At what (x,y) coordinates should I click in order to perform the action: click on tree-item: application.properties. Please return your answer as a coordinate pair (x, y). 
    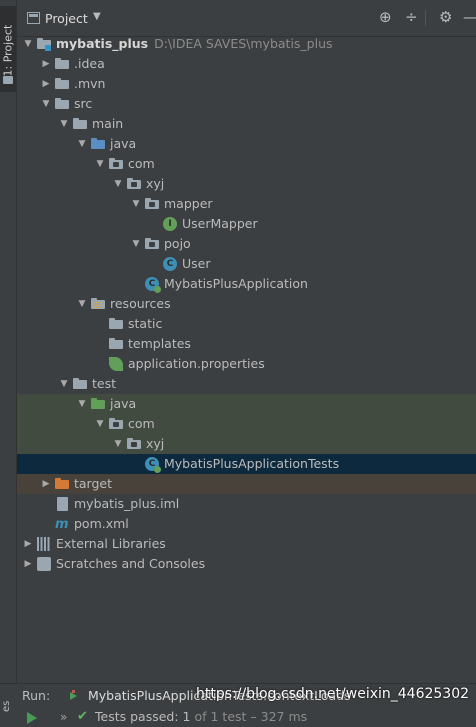
    Looking at the image, I should click on (246, 364).